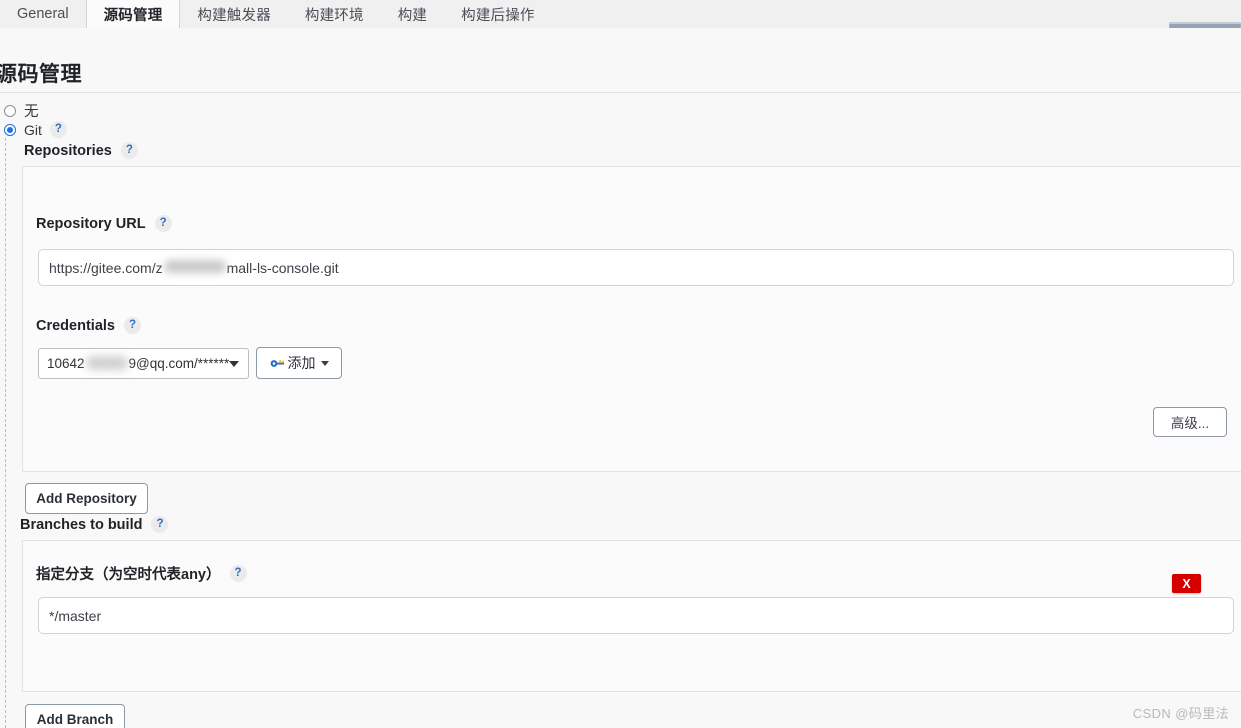 The width and height of the screenshot is (1241, 728). Describe the element at coordinates (160, 524) in the screenshot. I see `help-icon-branches: ?` at that location.